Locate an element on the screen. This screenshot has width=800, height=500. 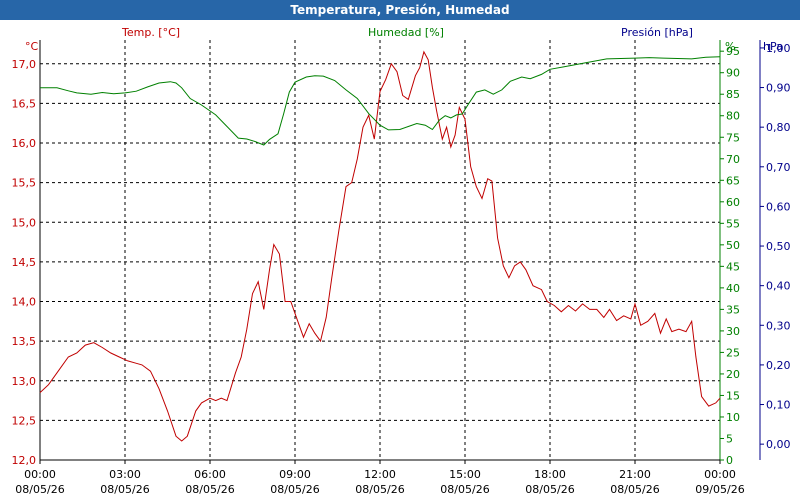
humidity-tick-label: 10 is located at coordinates (733, 417).